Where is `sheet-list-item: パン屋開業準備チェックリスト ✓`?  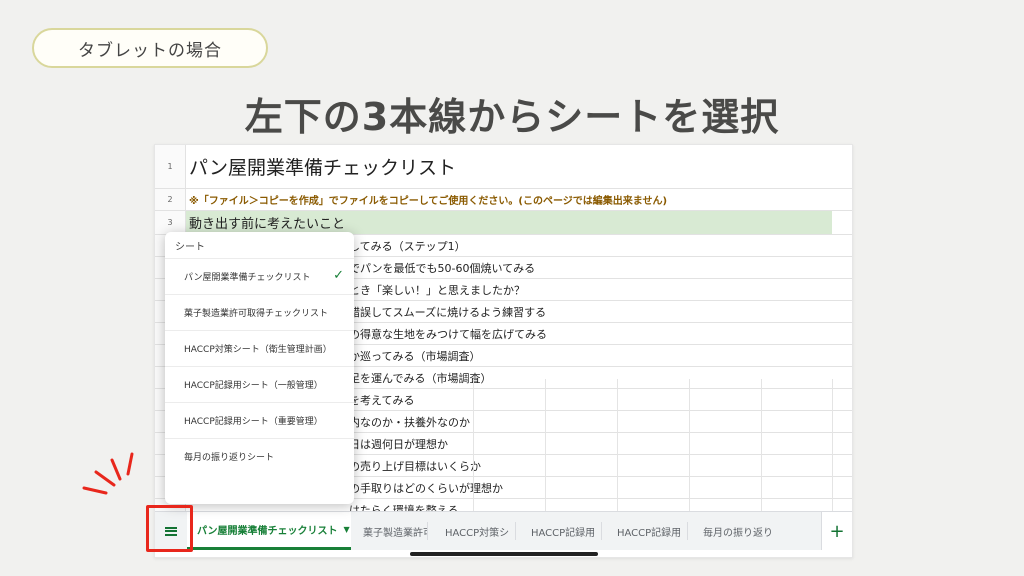 sheet-list-item: パン屋開業準備チェックリスト ✓ is located at coordinates (259, 276).